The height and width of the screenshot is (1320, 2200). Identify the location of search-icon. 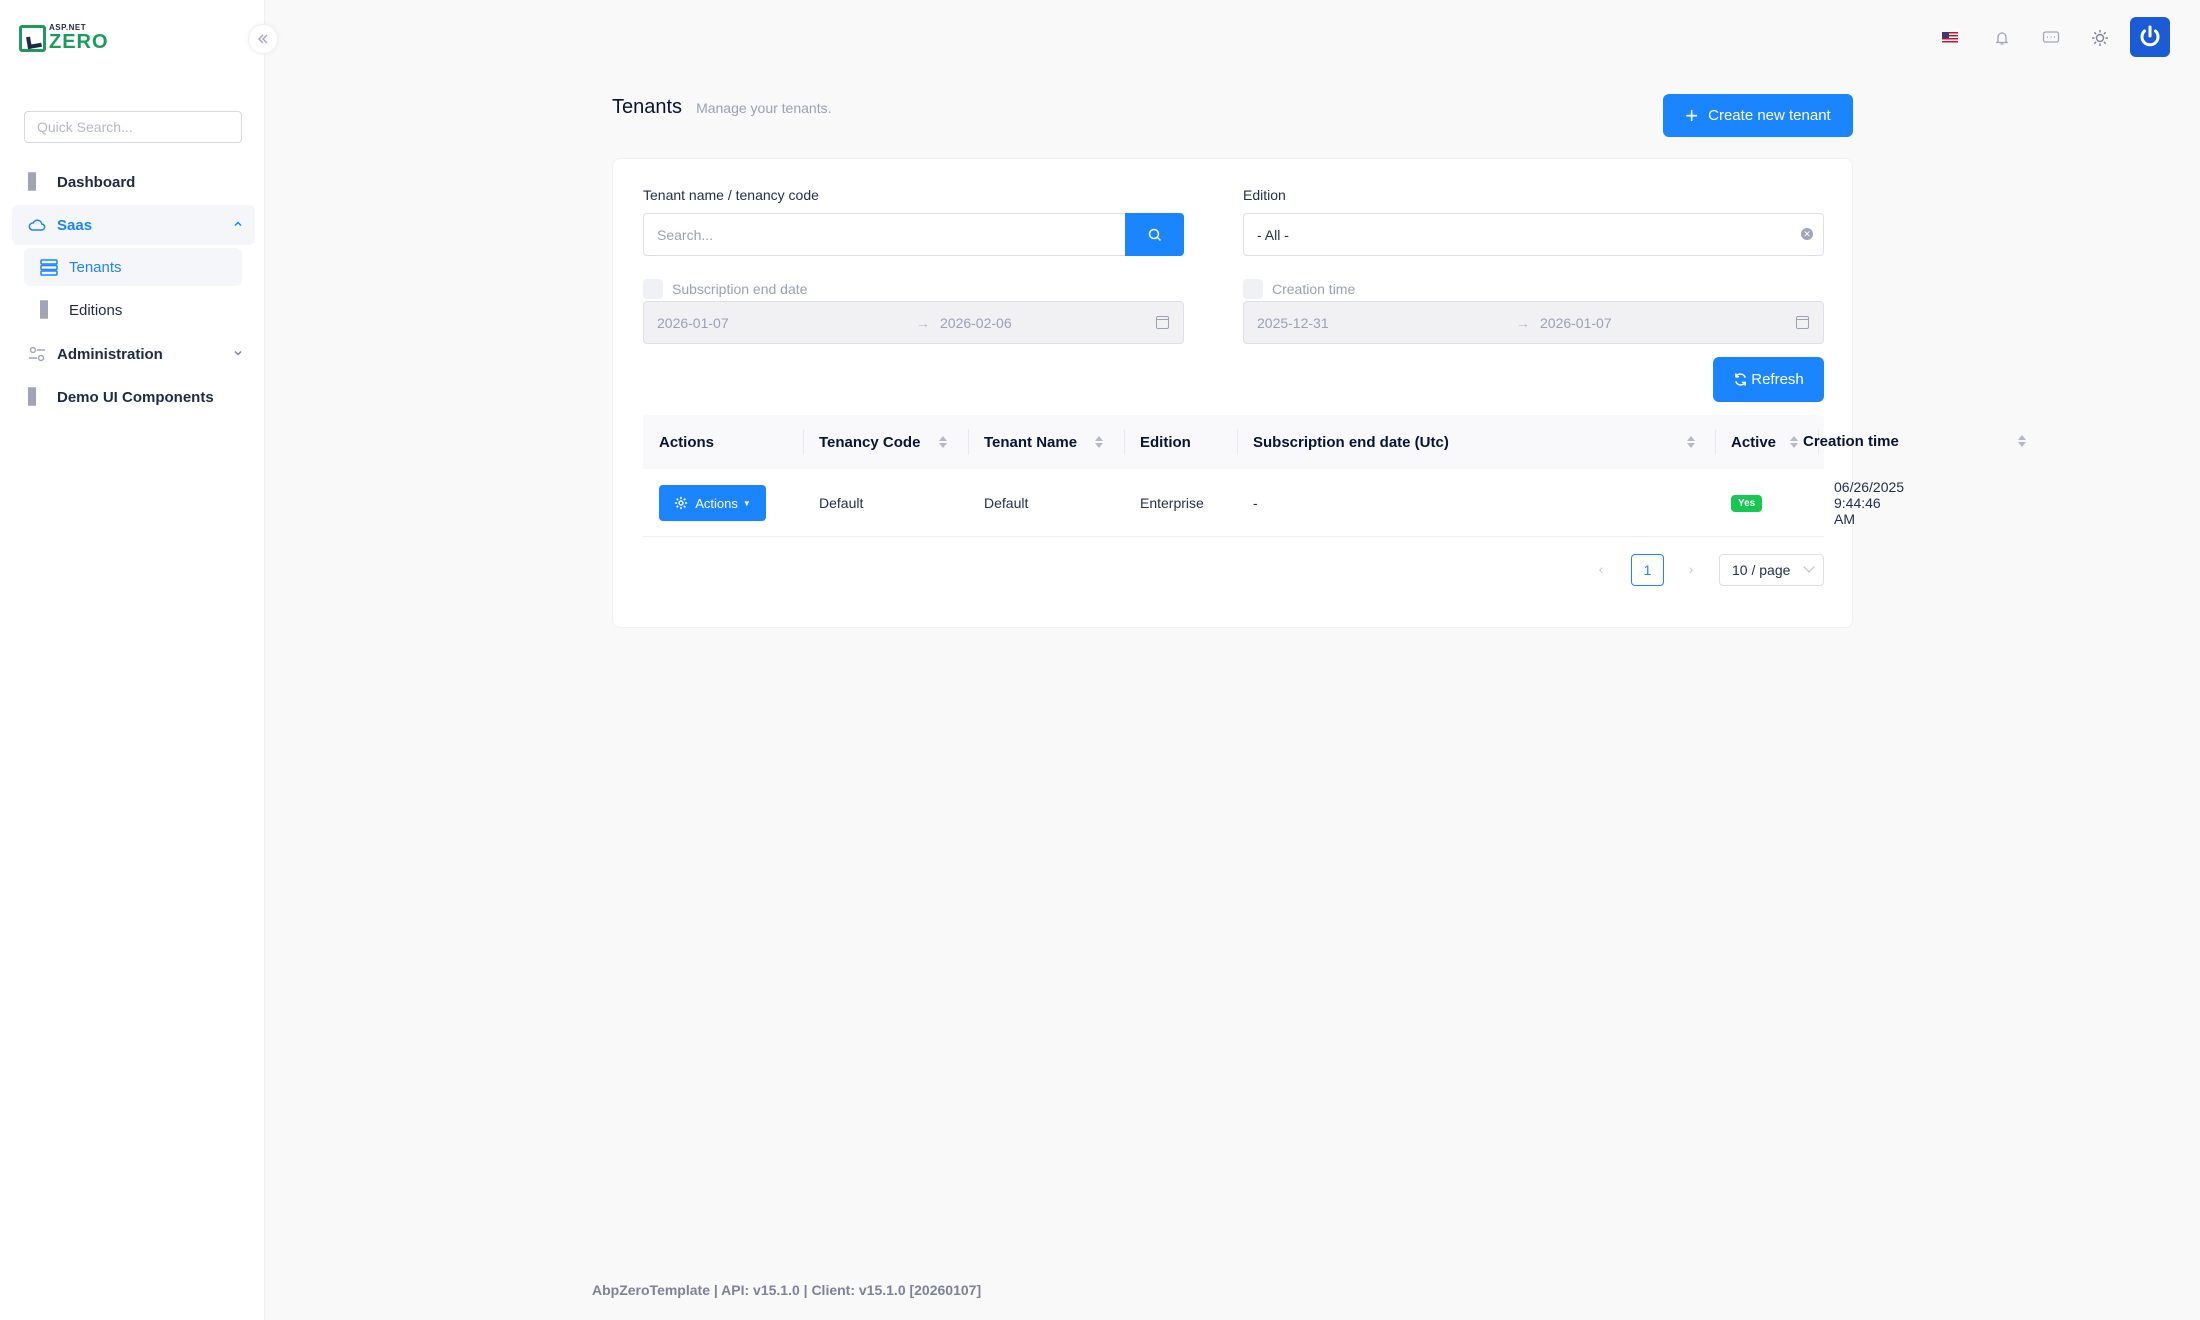
(1154, 234).